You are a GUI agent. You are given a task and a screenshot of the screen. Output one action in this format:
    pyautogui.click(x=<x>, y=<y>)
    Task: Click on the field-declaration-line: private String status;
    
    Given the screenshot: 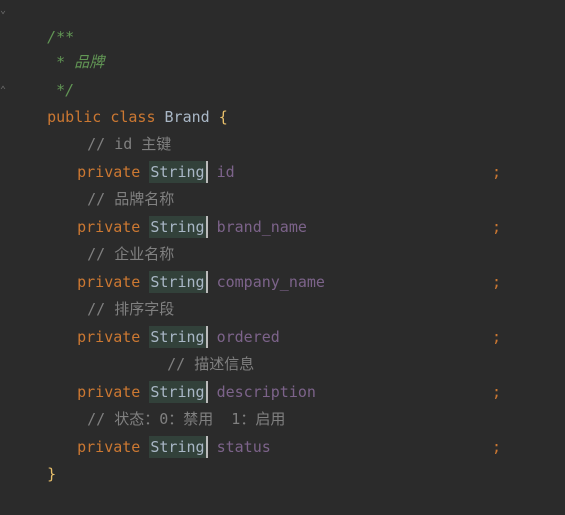 What is the action you would take?
    pyautogui.click(x=282, y=432)
    